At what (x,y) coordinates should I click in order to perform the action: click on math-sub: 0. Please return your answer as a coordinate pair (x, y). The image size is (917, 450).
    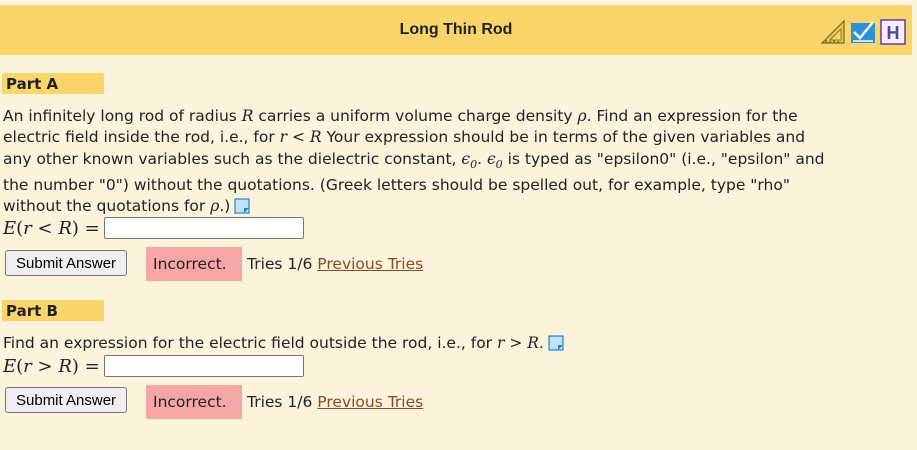
    Looking at the image, I should click on (499, 164).